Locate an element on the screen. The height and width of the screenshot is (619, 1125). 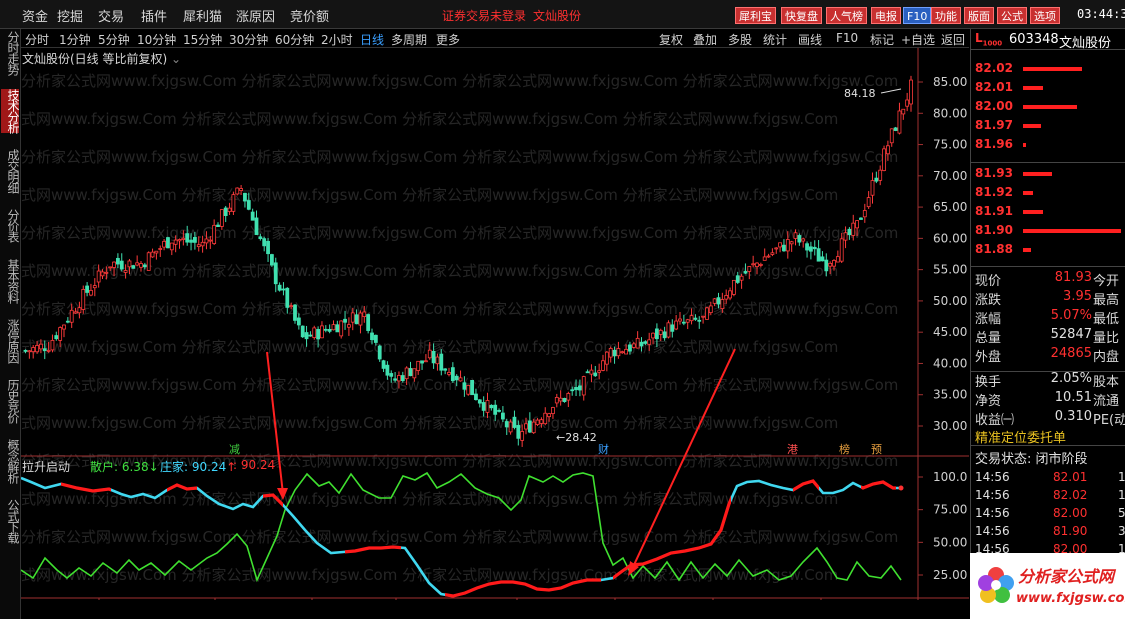
xilibao-button: 犀利宝 is located at coordinates (755, 15).